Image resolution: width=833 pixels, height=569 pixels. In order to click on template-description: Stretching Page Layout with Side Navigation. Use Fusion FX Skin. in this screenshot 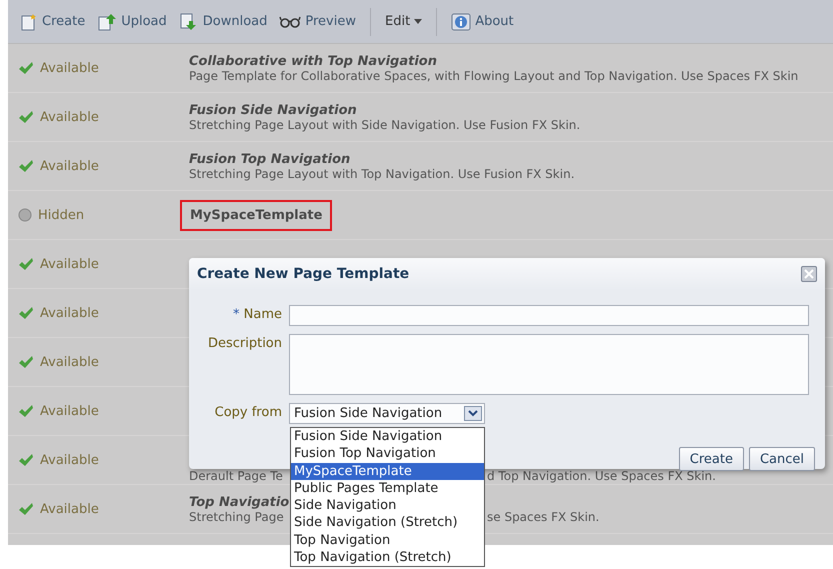, I will do `click(384, 125)`.